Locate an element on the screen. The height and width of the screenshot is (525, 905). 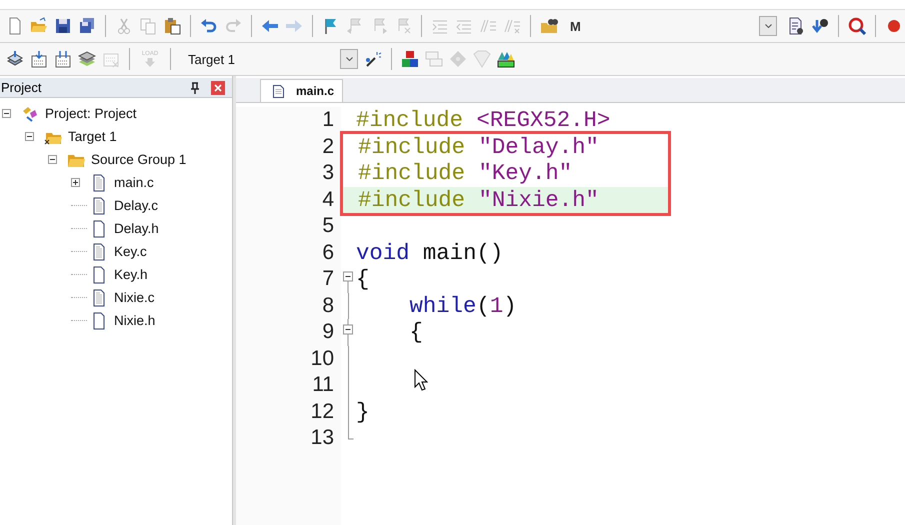
code-line: #include "Delay.h" is located at coordinates (478, 147).